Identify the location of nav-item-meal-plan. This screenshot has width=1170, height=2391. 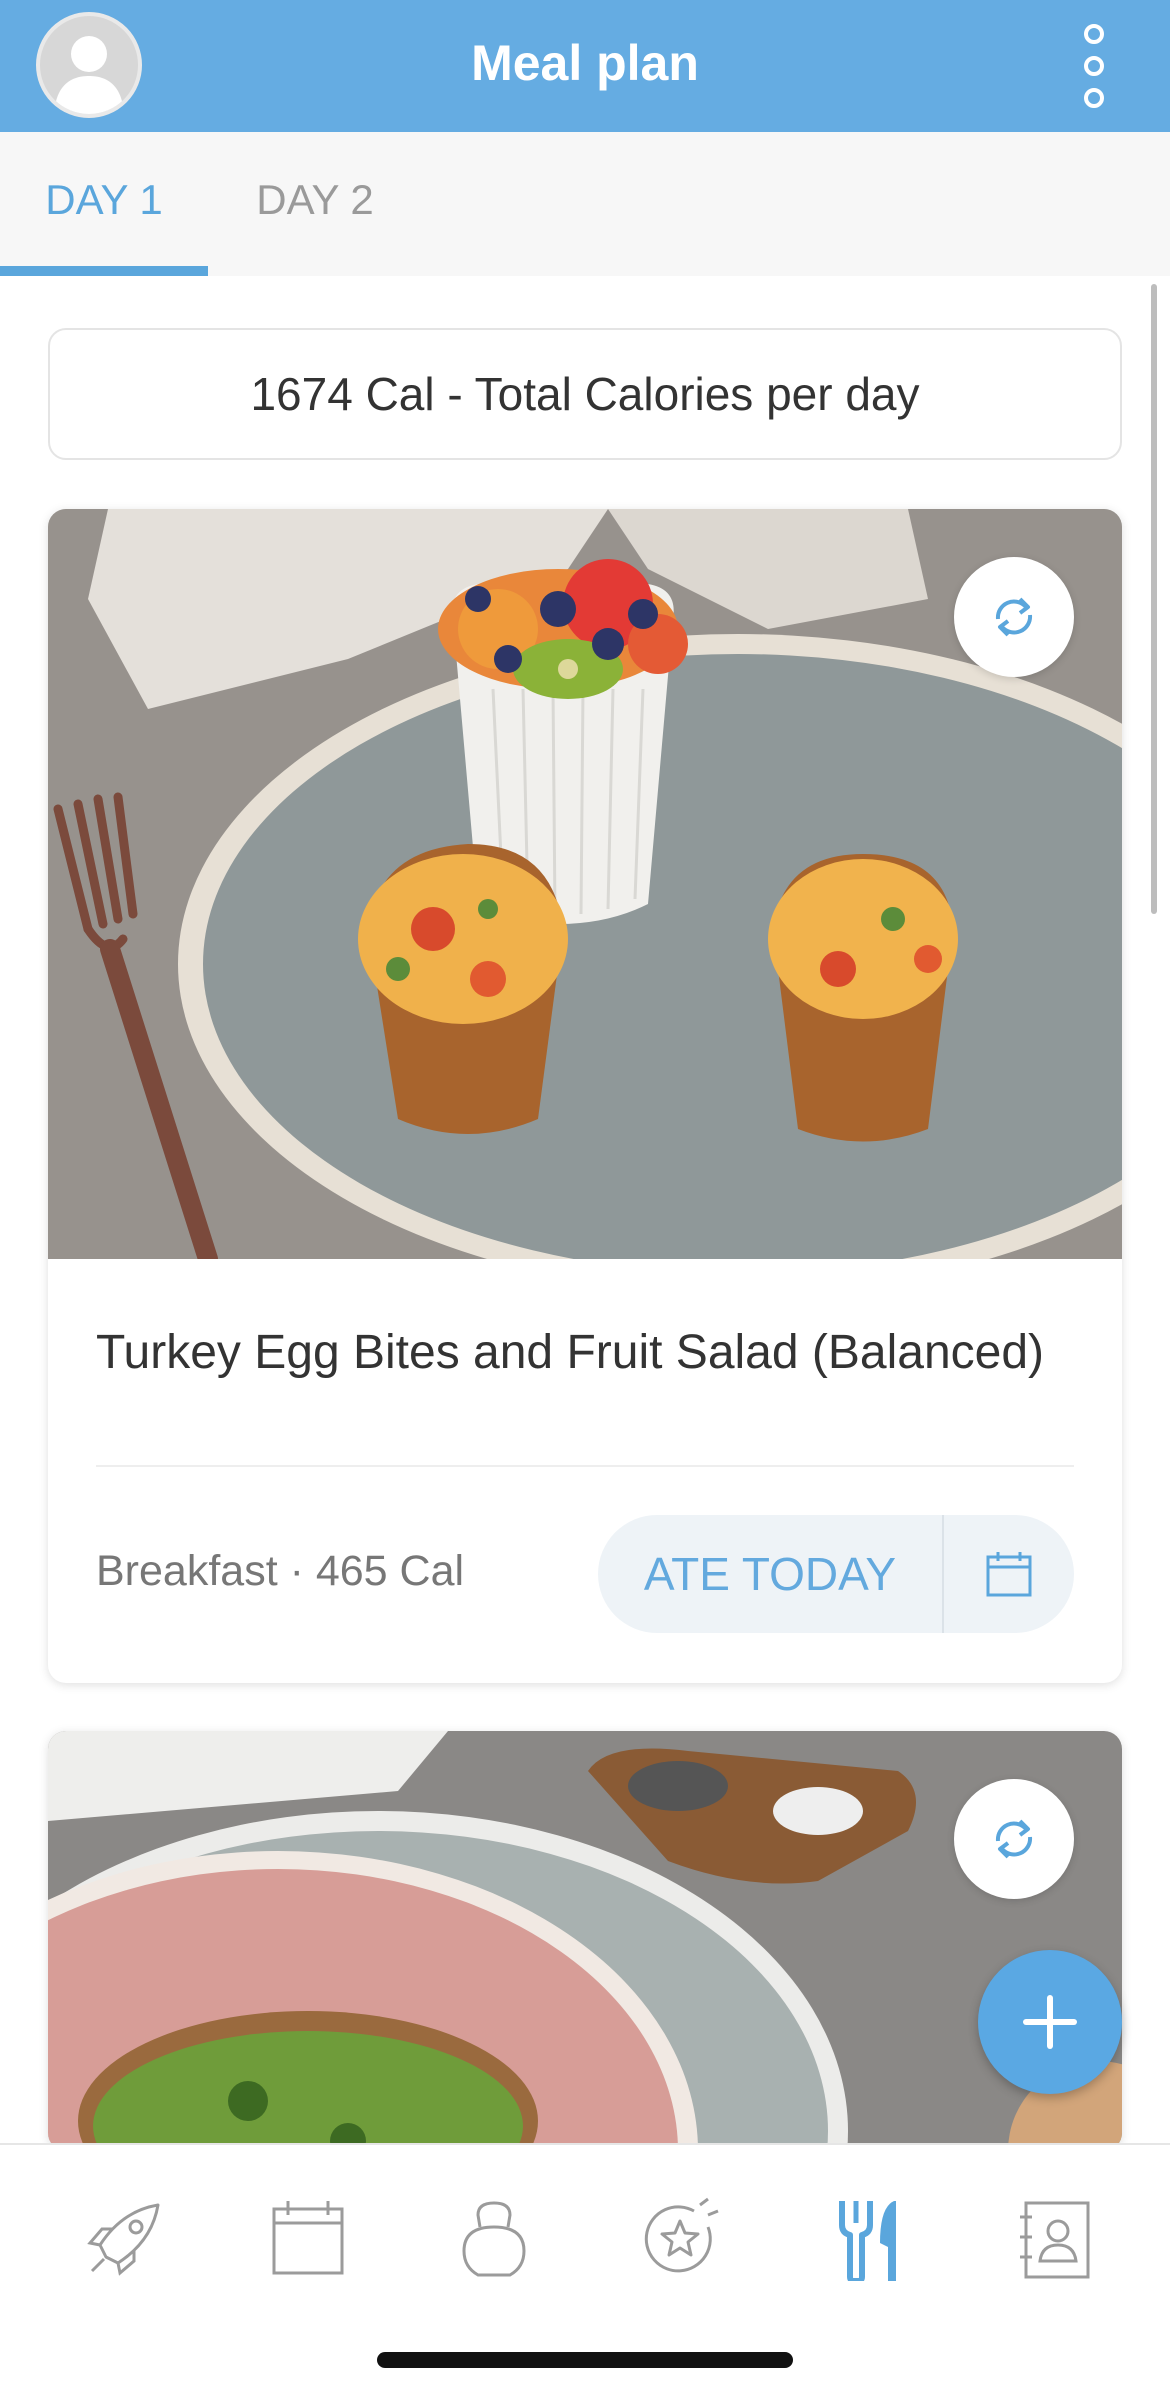
(868, 2239).